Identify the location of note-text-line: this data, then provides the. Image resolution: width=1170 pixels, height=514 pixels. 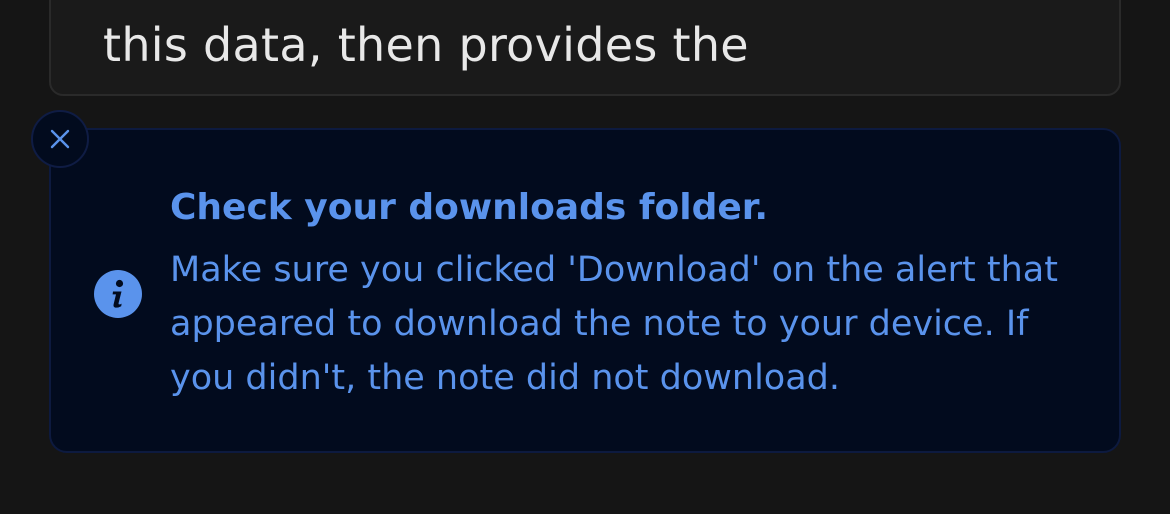
(426, 45).